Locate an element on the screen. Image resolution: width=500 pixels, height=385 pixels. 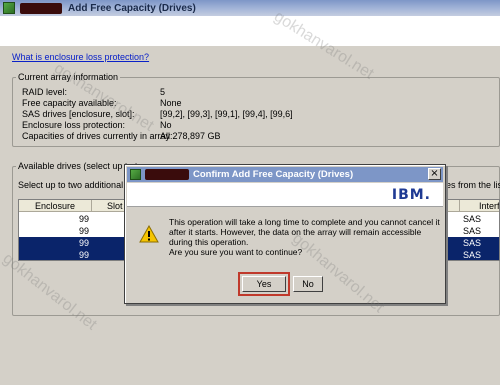
dialog-title-redaction is located at coordinates (167, 174).